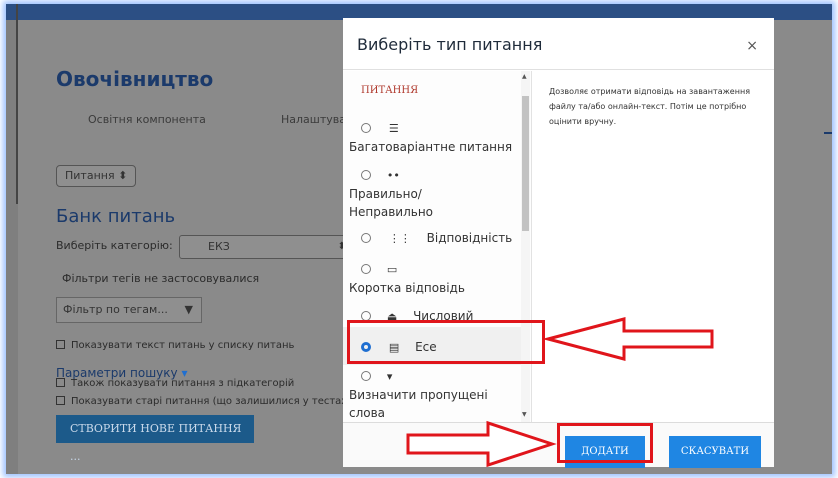 The height and width of the screenshot is (478, 838). Describe the element at coordinates (605, 443) in the screenshot. I see `highlight-box-add` at that location.